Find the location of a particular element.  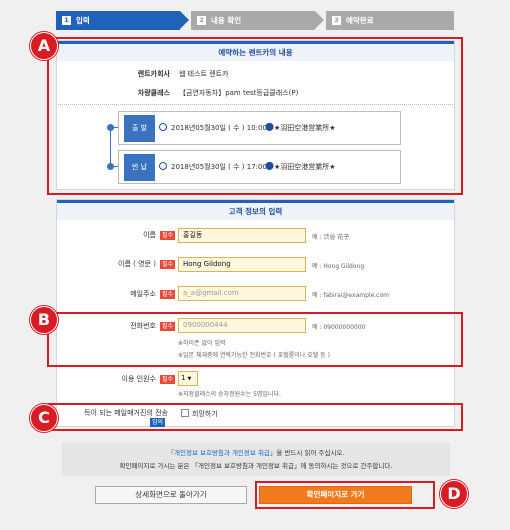

step-3-number: 3 is located at coordinates (336, 20).